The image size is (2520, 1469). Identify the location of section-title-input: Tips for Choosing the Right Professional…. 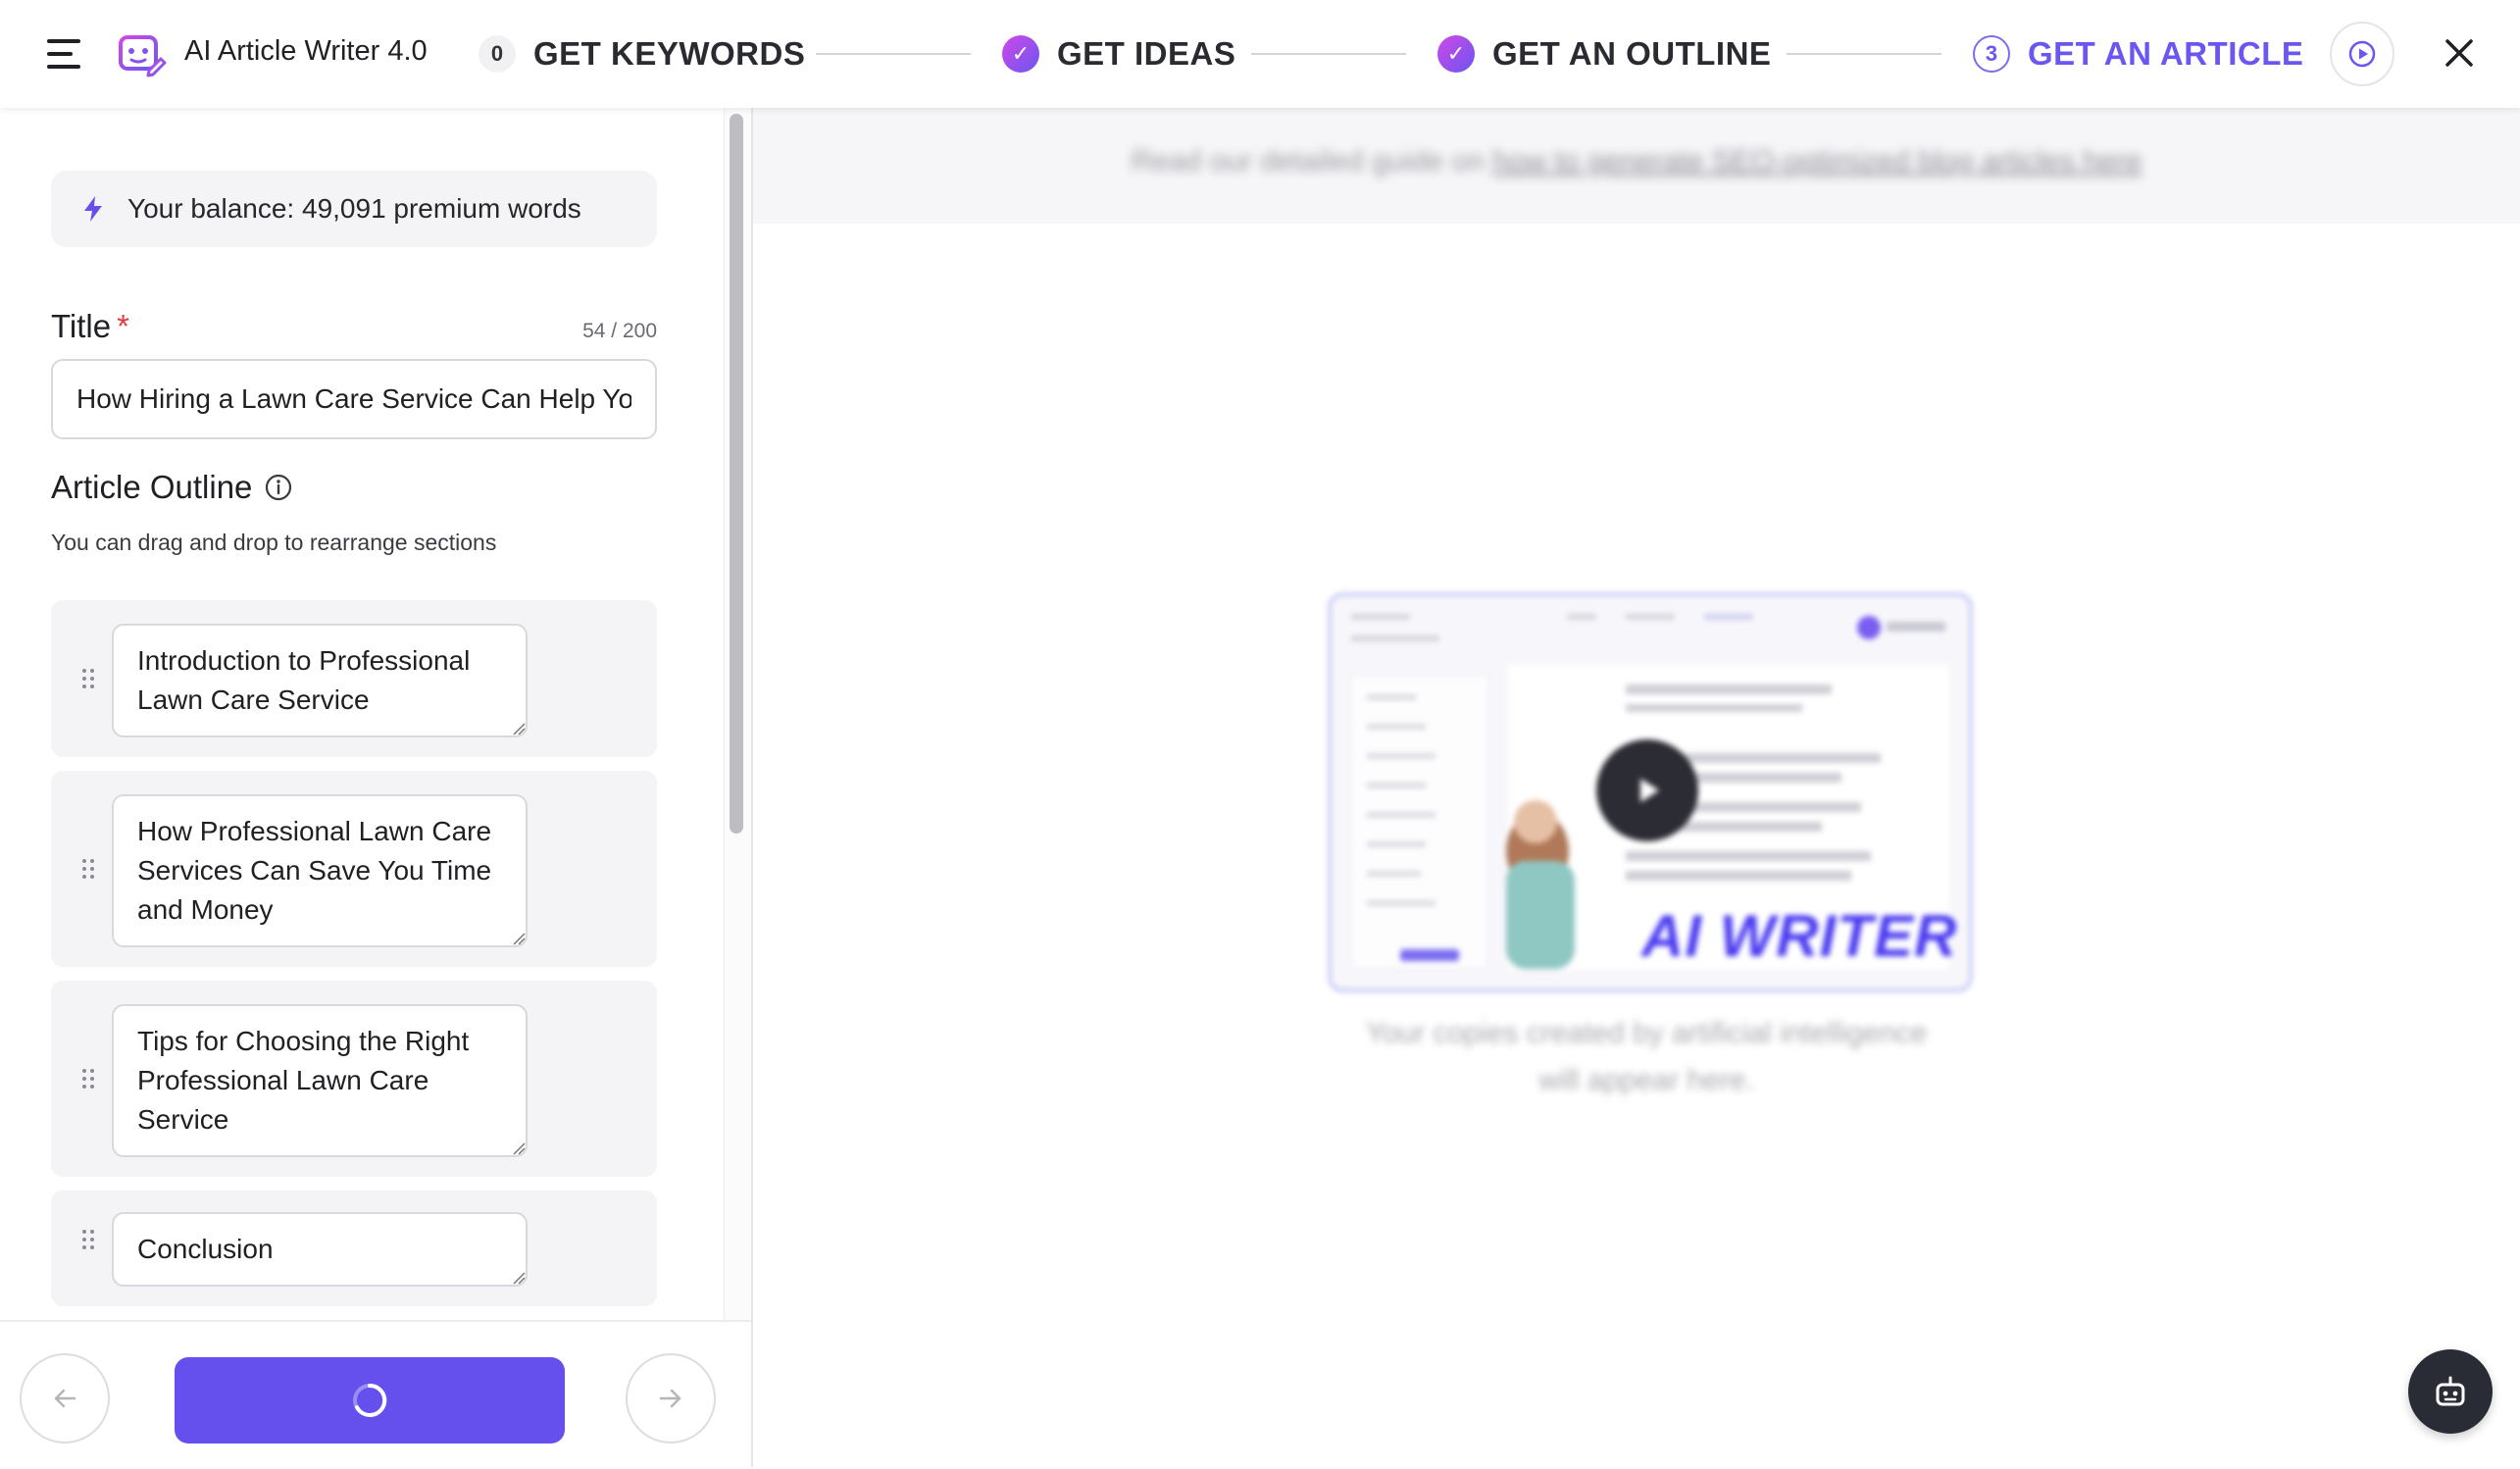
(320, 1080).